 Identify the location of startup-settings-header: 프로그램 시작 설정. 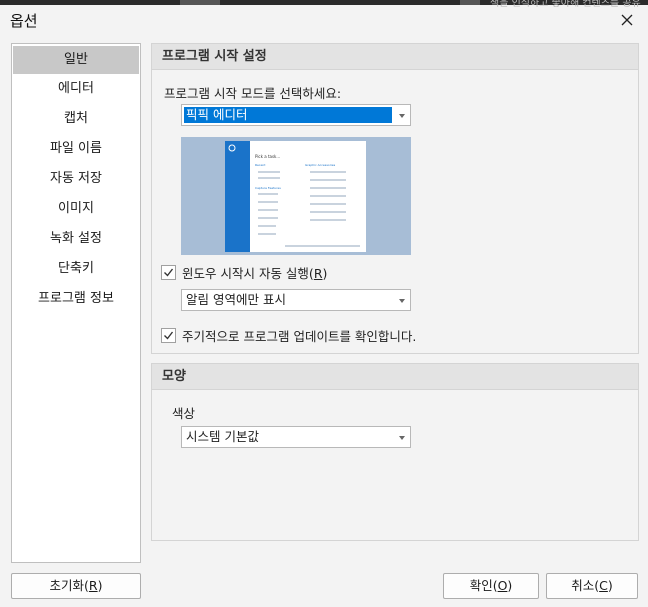
(395, 57).